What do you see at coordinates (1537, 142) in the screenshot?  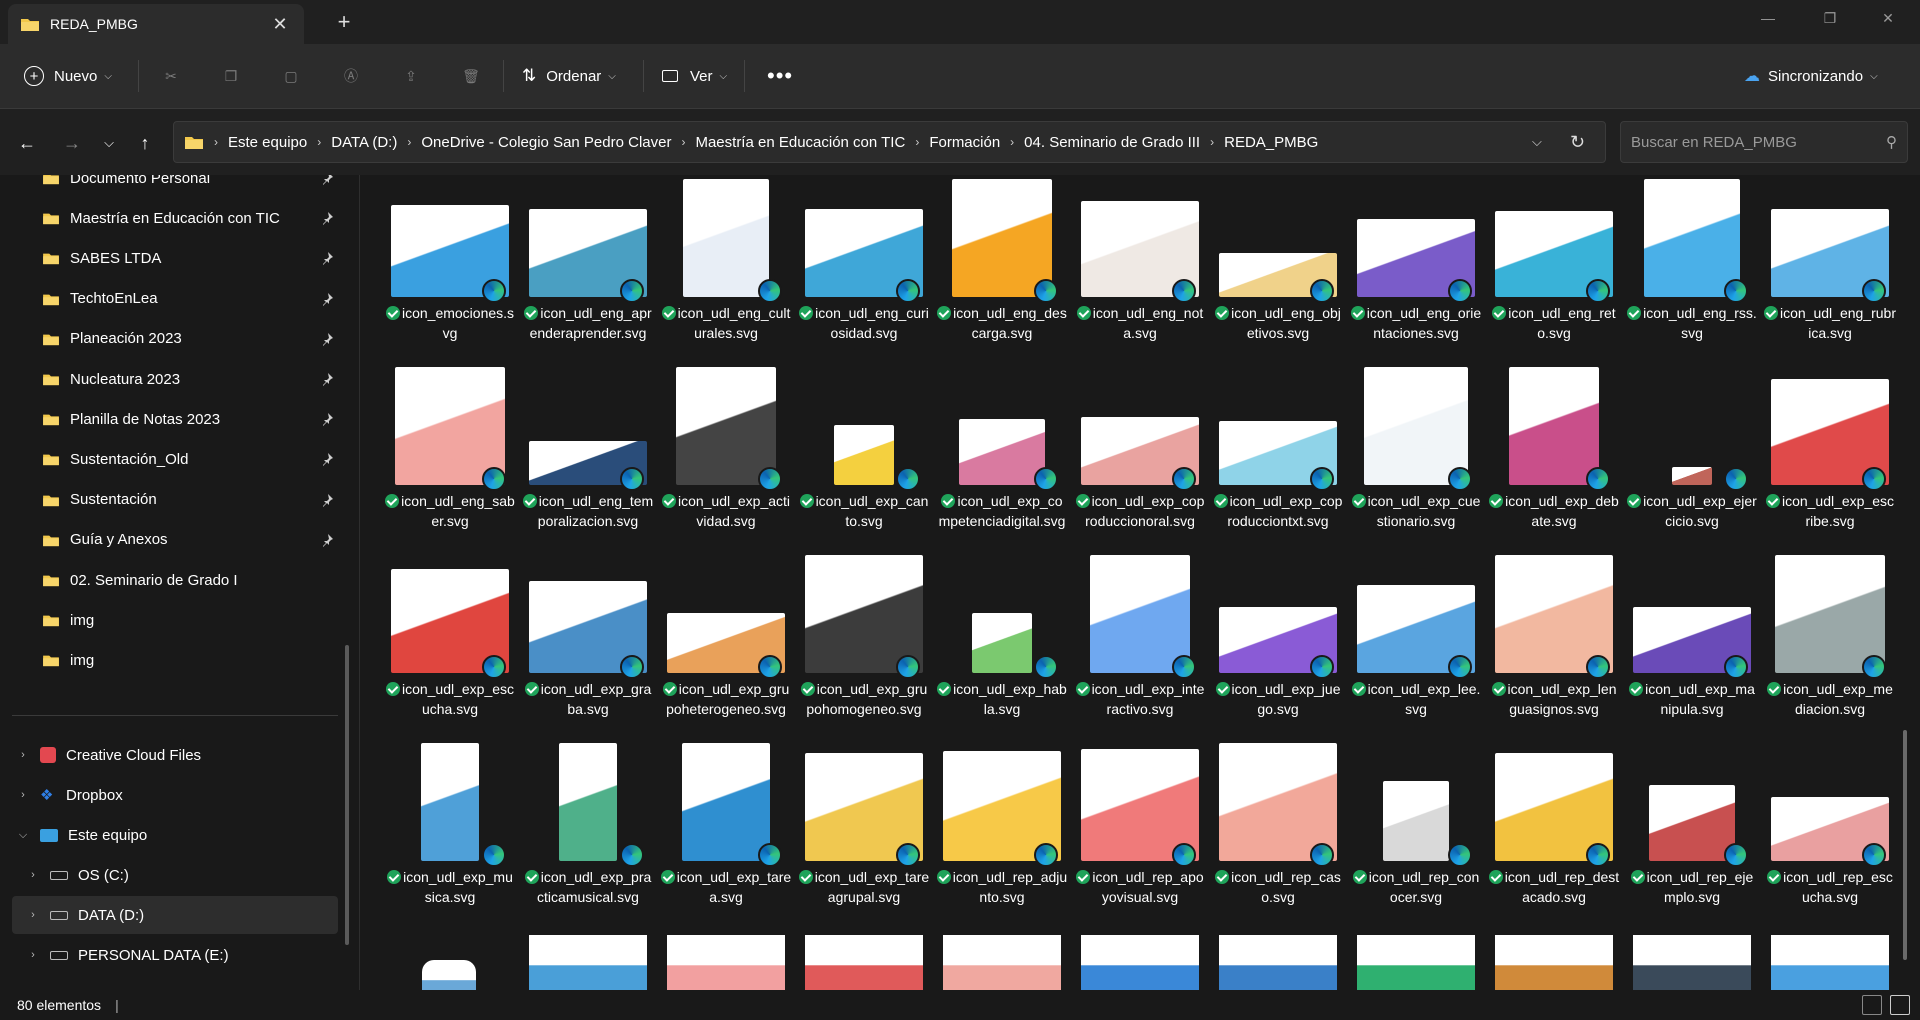 I see `address-dropdown-icon: ⌵` at bounding box center [1537, 142].